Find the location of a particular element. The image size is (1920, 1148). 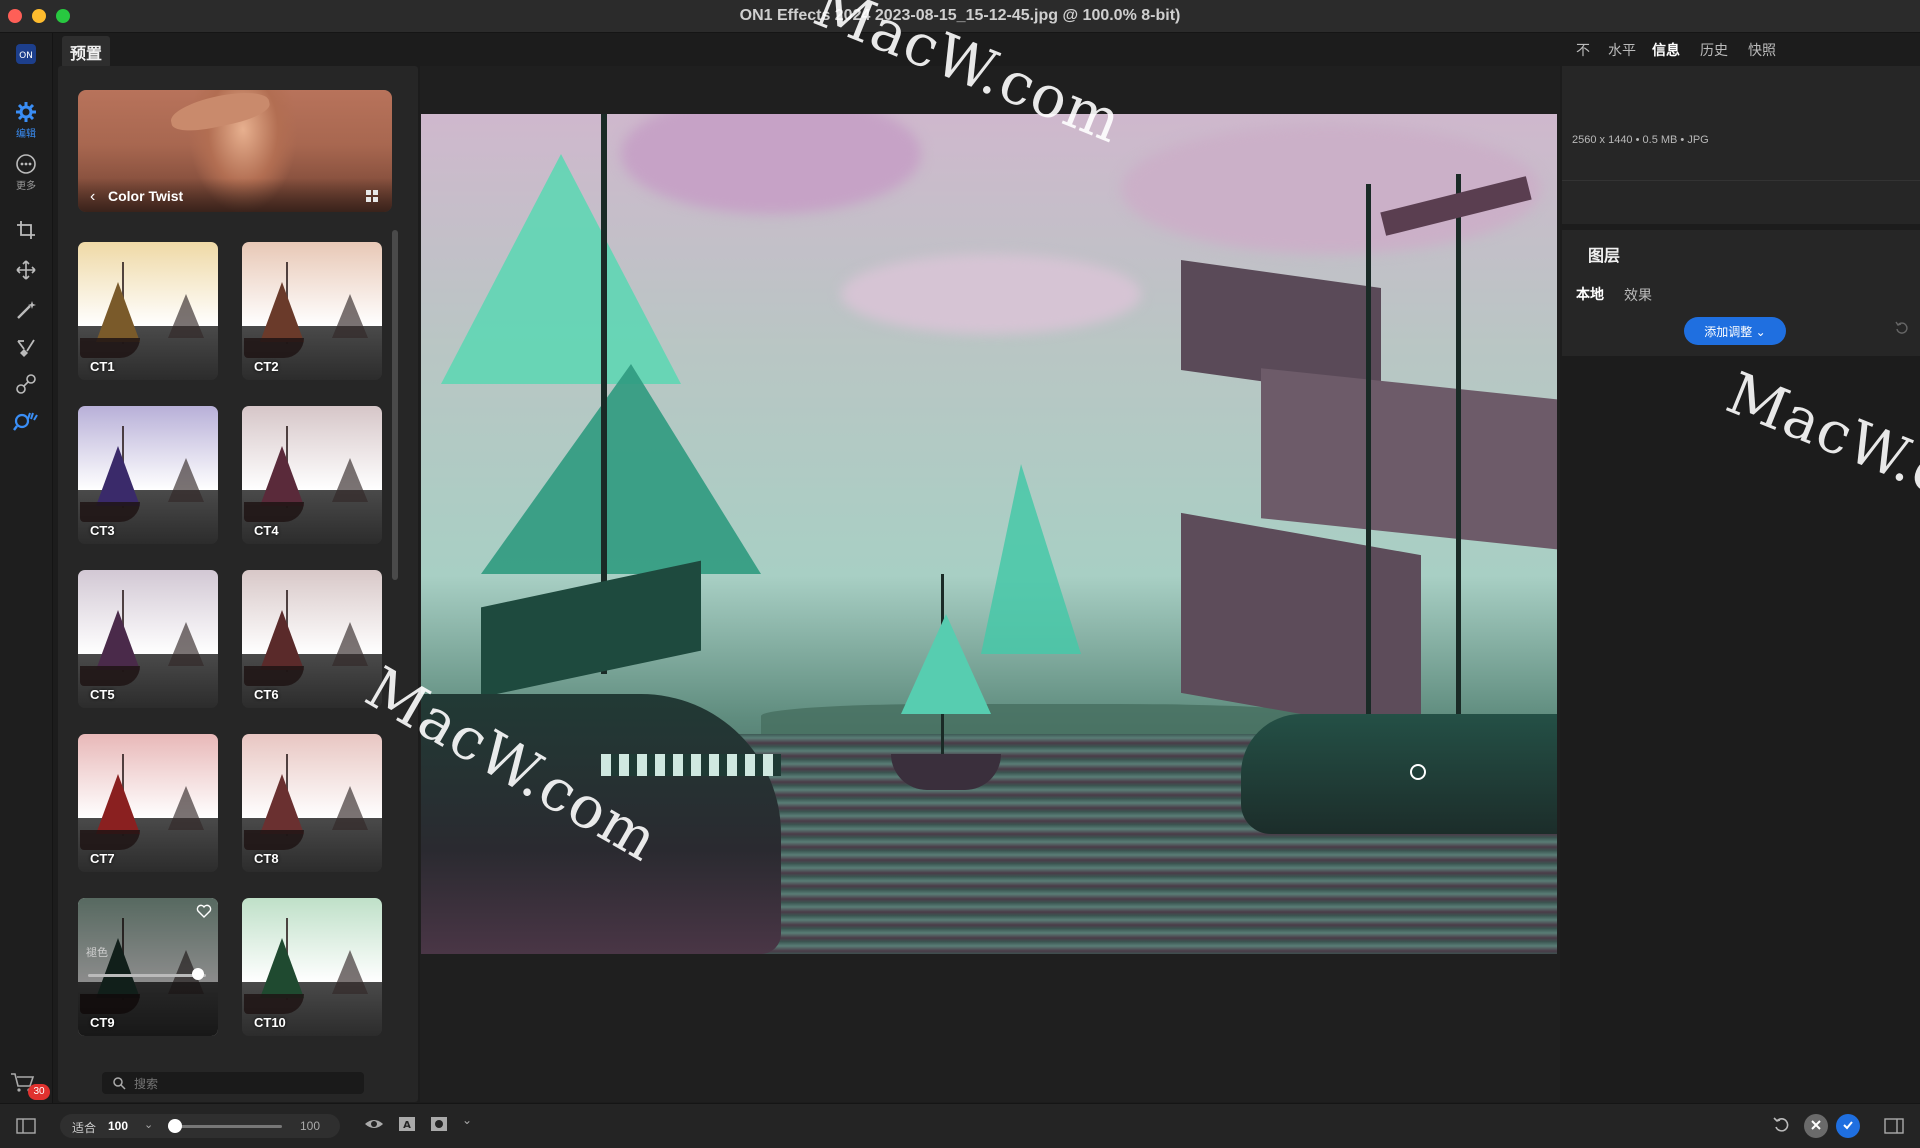

toolstrip-edit: 编辑 is located at coordinates (26, 120).